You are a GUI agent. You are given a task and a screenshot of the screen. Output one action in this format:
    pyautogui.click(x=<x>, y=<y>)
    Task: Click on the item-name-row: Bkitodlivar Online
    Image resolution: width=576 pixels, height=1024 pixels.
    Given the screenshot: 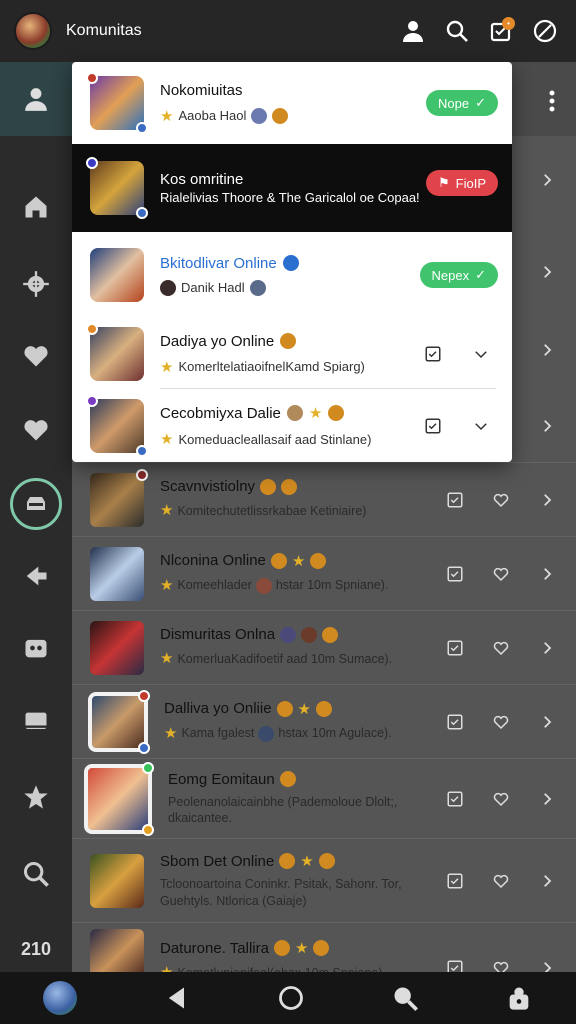 What is the action you would take?
    pyautogui.click(x=290, y=263)
    